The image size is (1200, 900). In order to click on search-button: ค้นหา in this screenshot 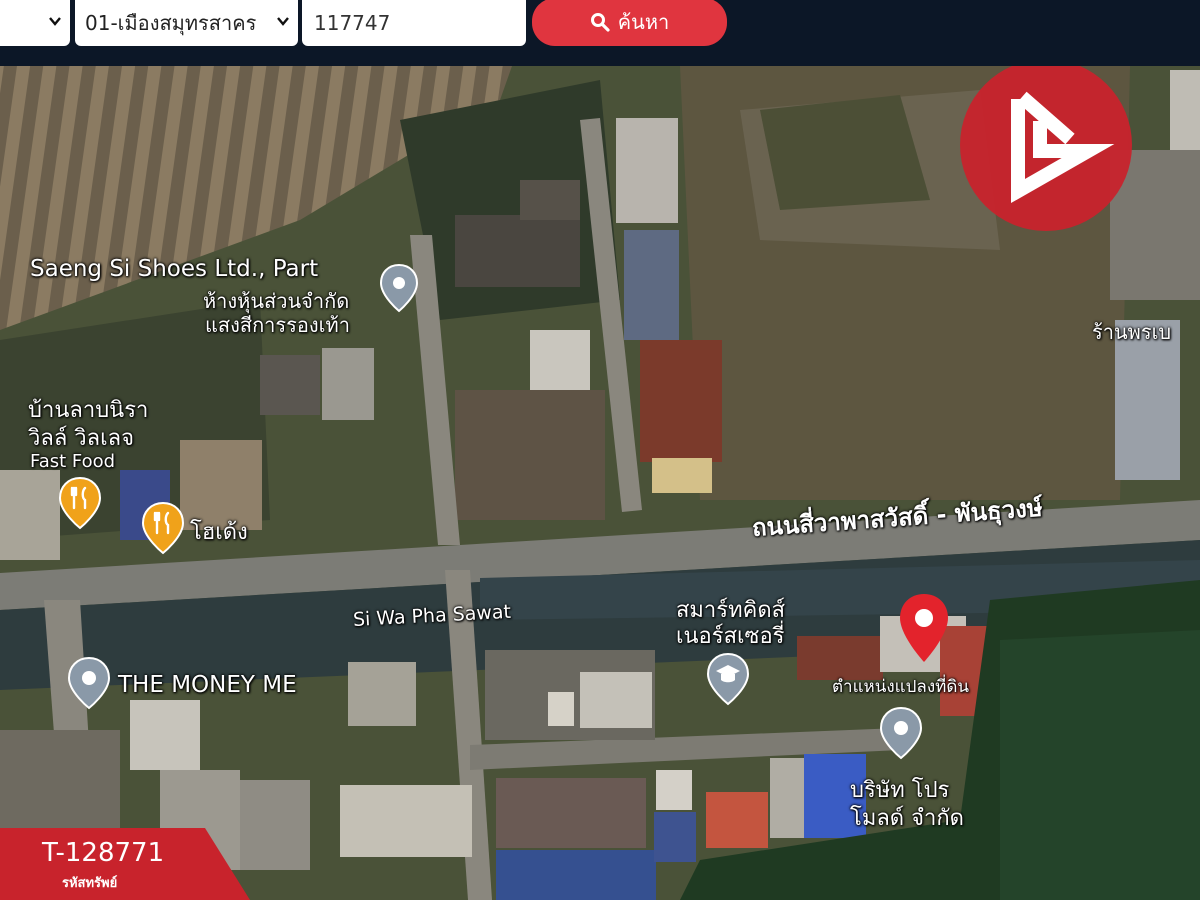, I will do `click(629, 23)`.